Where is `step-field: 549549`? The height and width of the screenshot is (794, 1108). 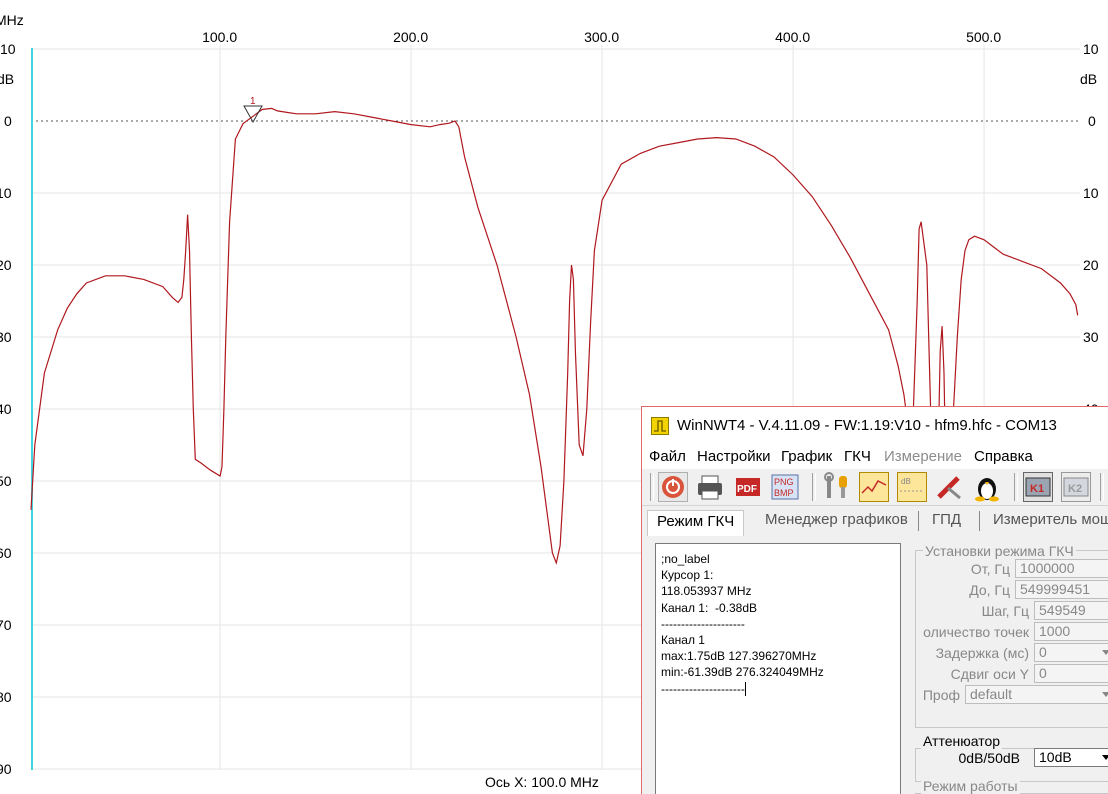 step-field: 549549 is located at coordinates (1071, 610).